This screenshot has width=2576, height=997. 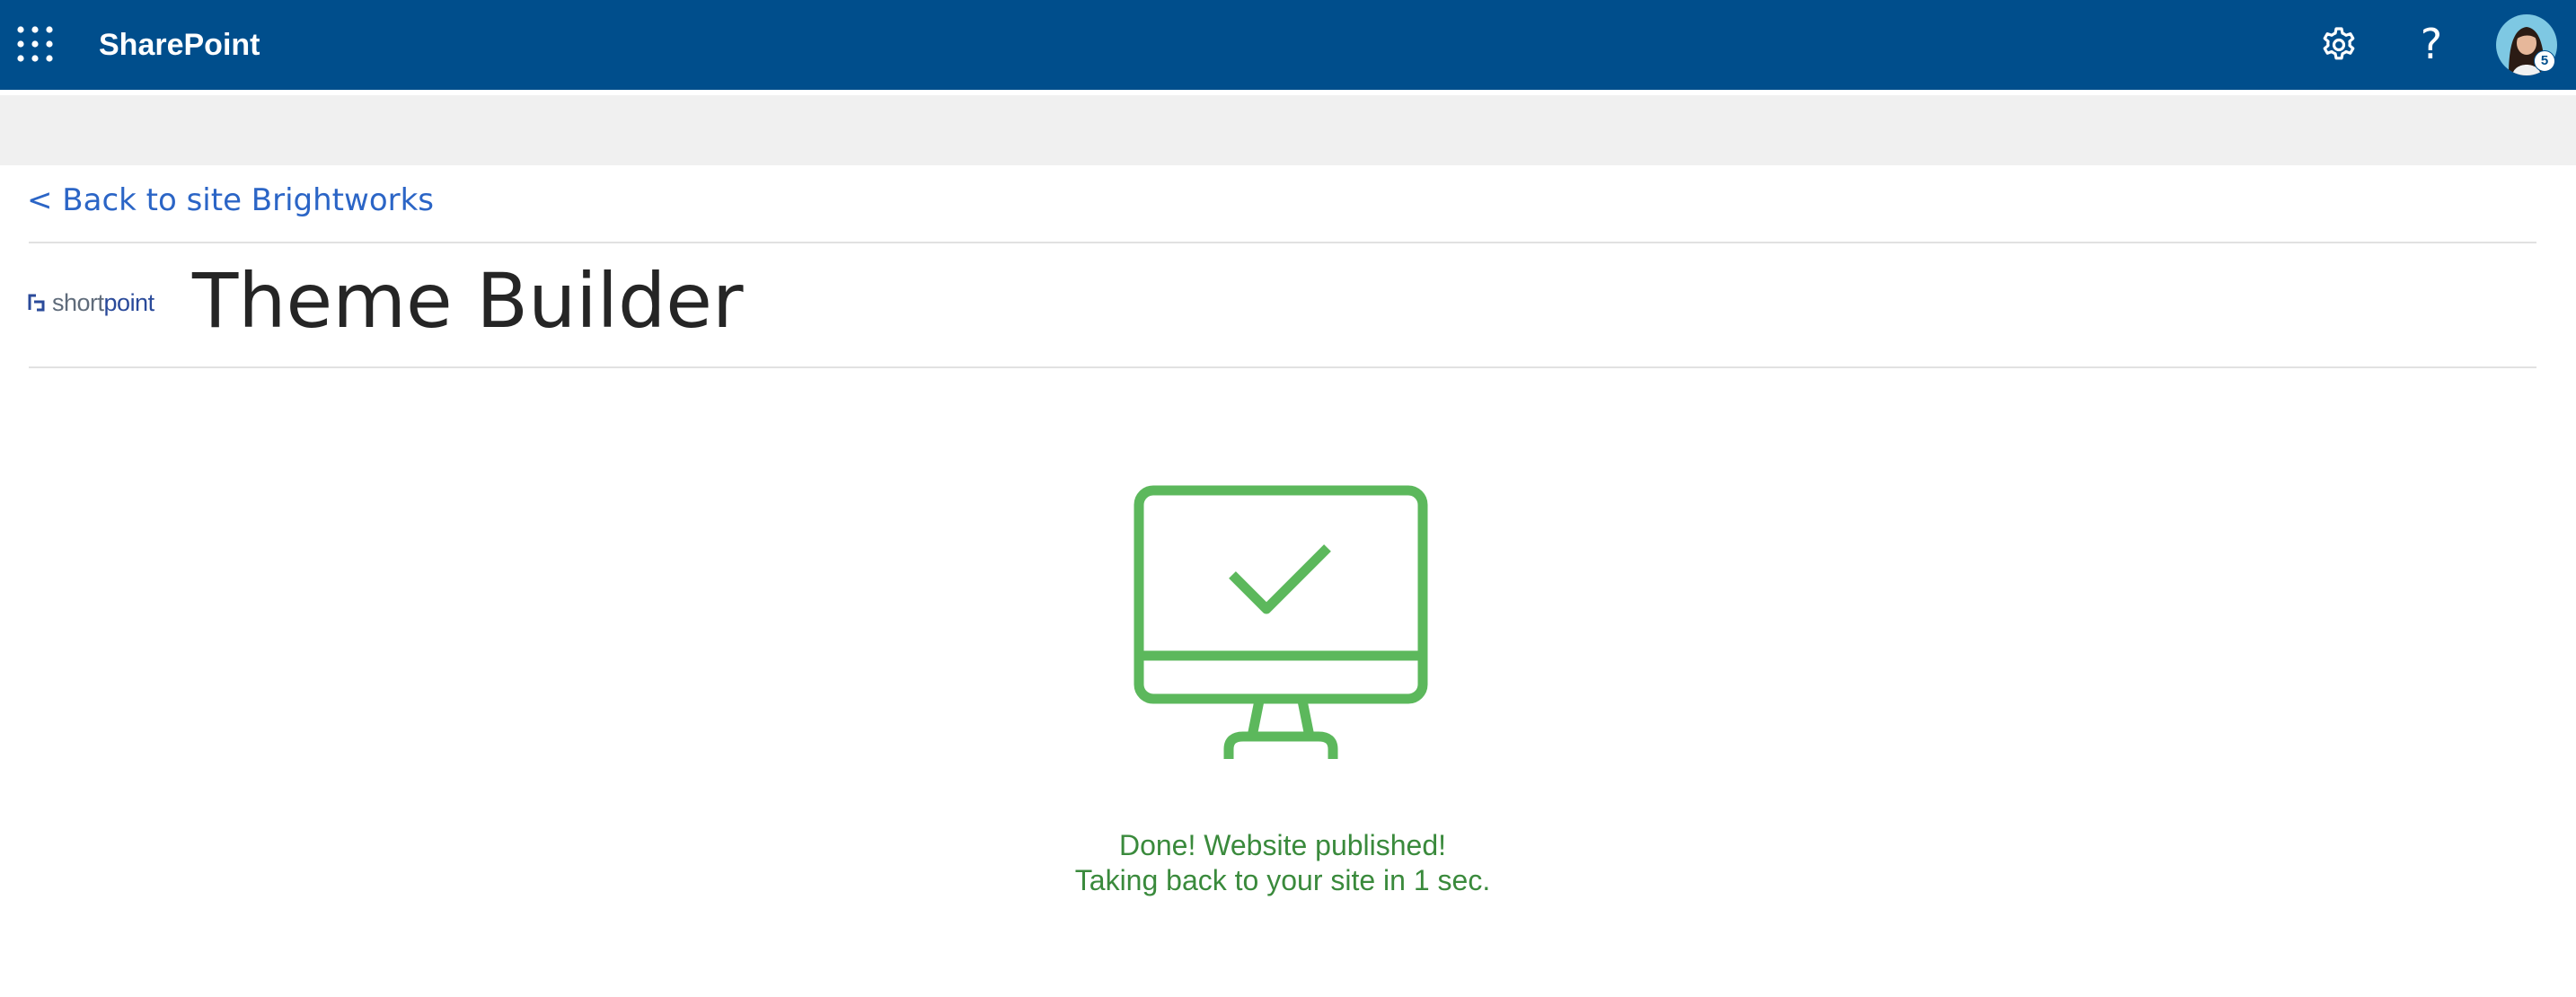 I want to click on gear-icon, so click(x=2338, y=45).